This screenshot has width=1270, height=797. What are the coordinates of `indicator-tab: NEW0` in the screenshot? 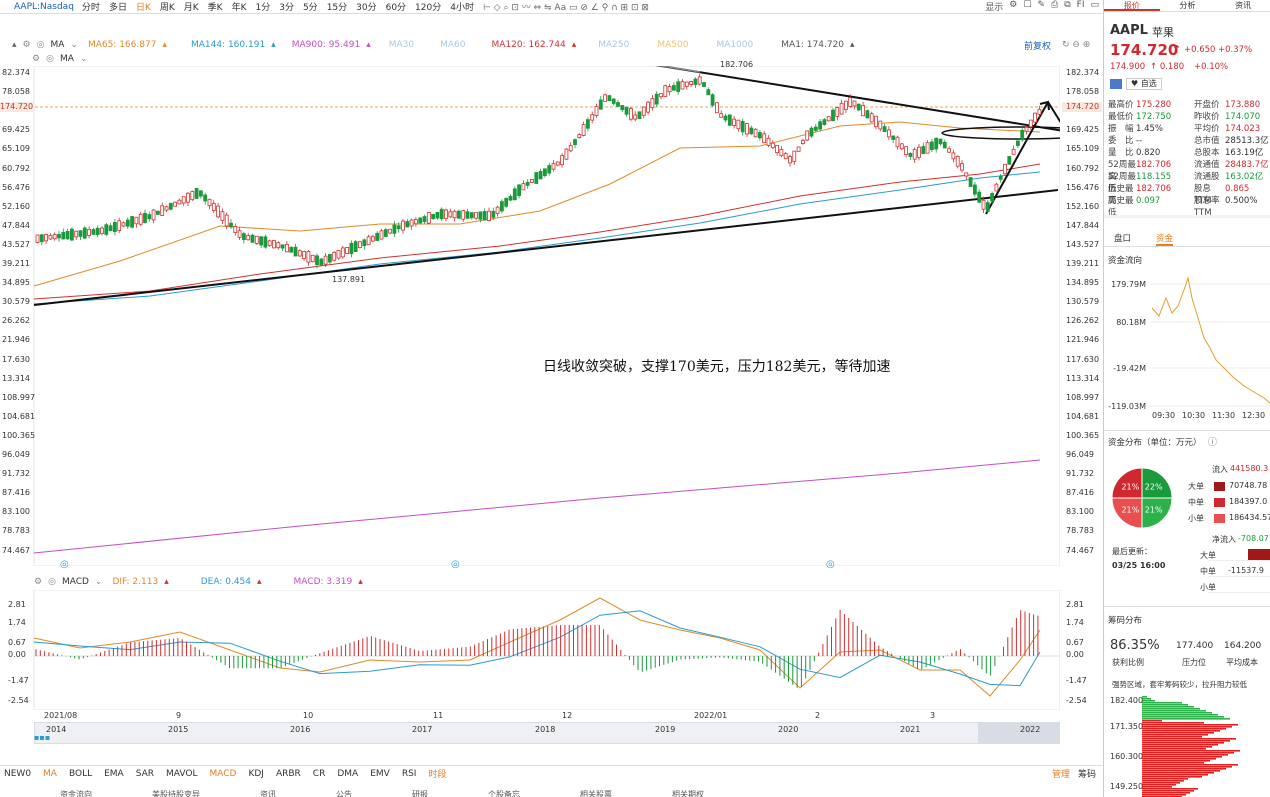 It's located at (17, 774).